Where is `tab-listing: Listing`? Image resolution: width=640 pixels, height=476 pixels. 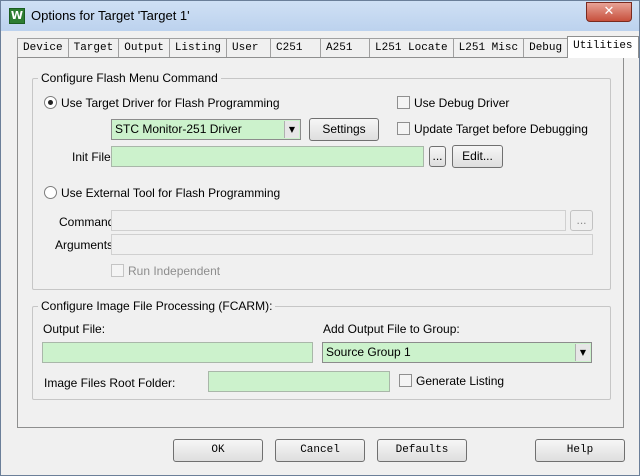 tab-listing: Listing is located at coordinates (198, 48).